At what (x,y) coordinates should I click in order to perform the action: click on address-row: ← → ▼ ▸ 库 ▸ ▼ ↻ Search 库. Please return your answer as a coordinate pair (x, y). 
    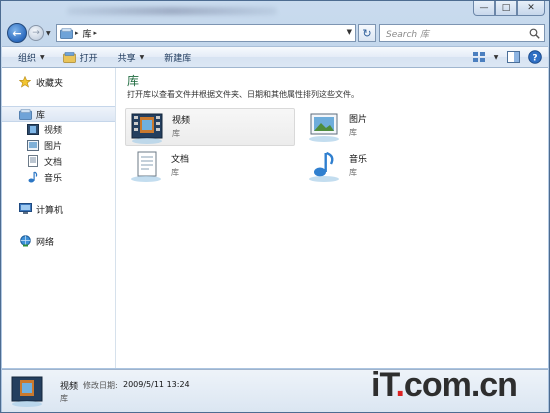
    Looking at the image, I should click on (275, 33).